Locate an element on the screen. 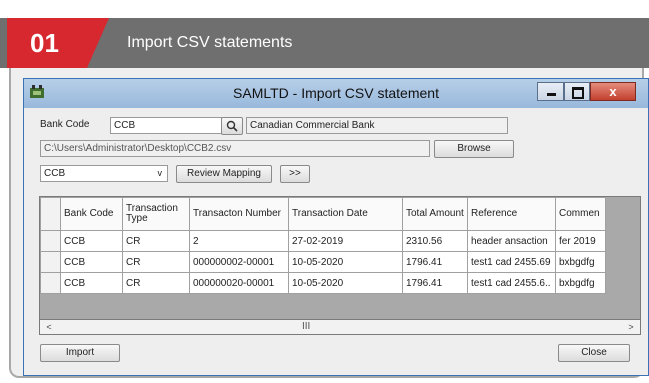  horizontal-scrollbar: < III > is located at coordinates (340, 327).